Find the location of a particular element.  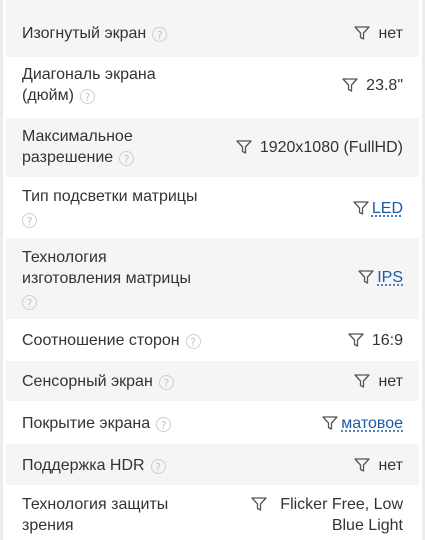

spec-label: Изогнутый экран? is located at coordinates (127, 33).